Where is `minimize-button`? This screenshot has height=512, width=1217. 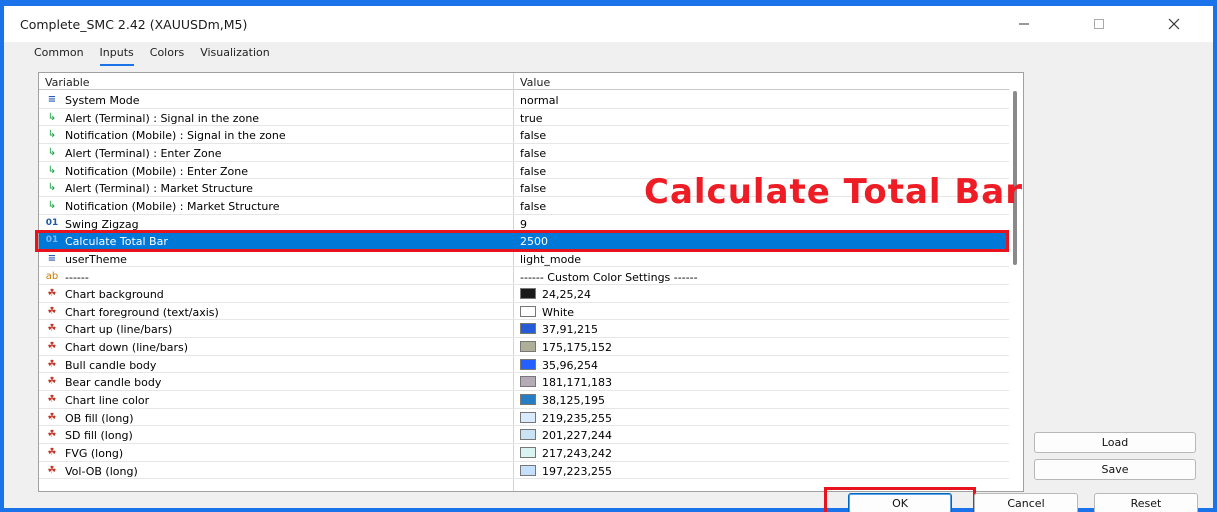 minimize-button is located at coordinates (1024, 24).